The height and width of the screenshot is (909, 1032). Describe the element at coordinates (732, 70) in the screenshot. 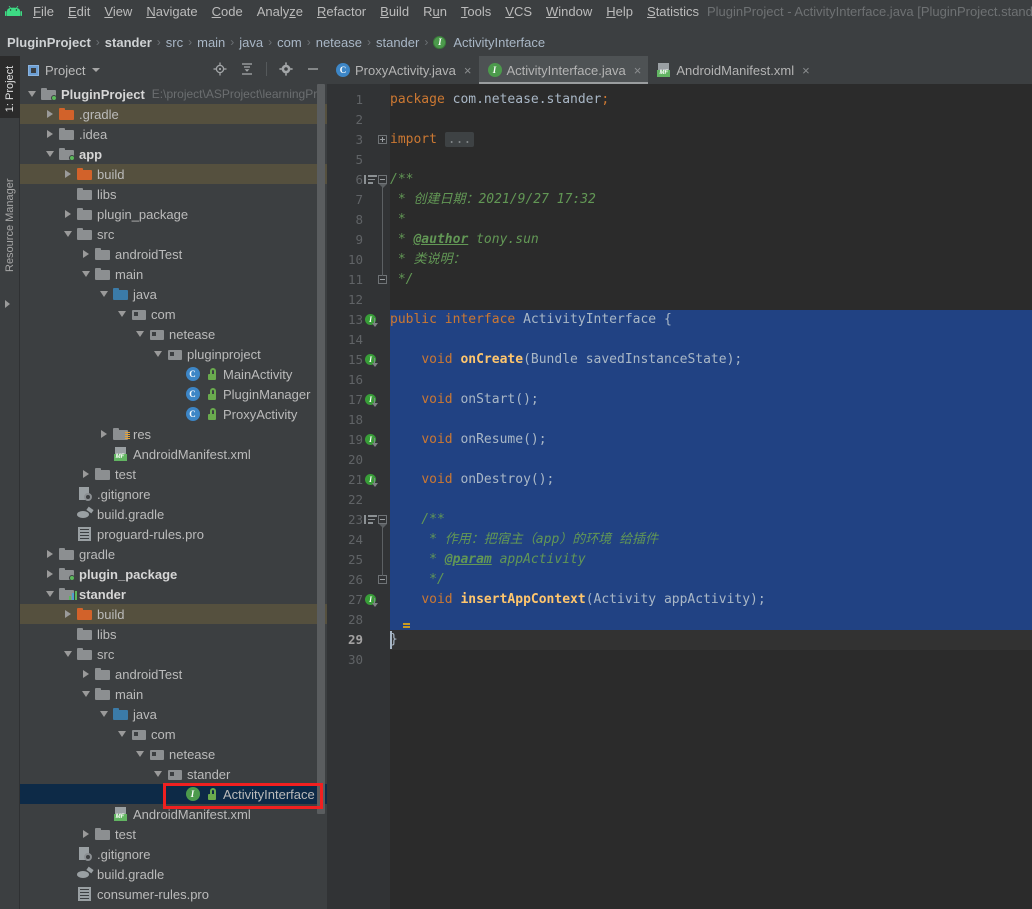

I see `editor-tab-androidmanifest-xml: MF AndroidManifest.xml ×` at that location.